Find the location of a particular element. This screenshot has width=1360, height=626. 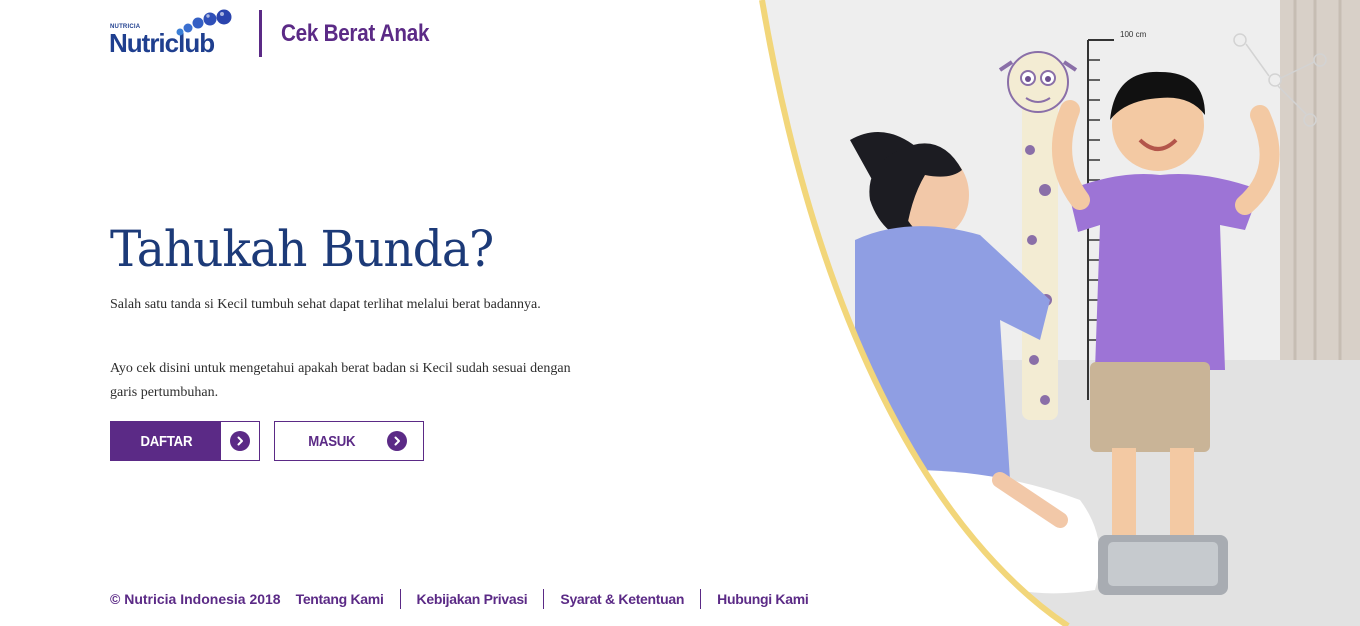

register-button-fill: DAFTAR is located at coordinates (166, 441).